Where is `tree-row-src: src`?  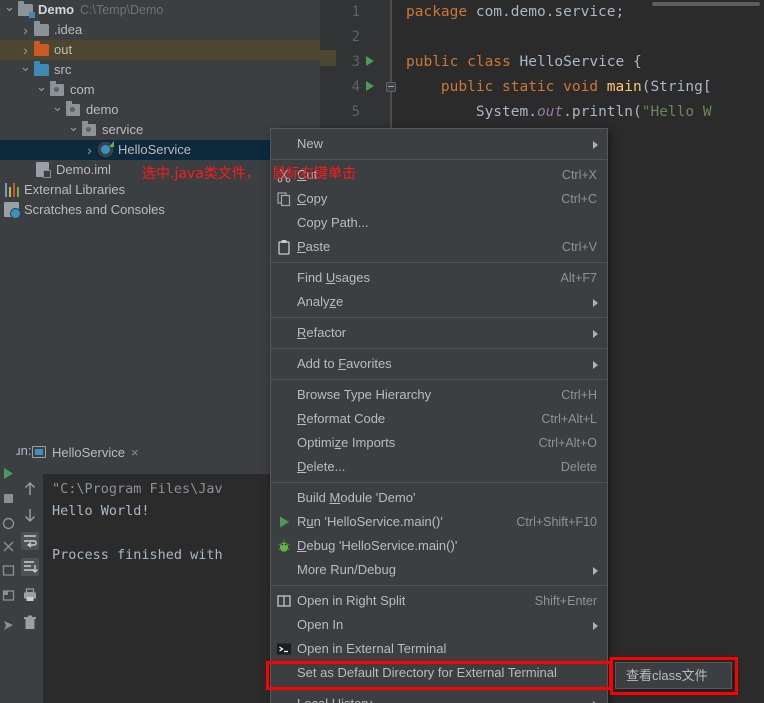
tree-row-src: src is located at coordinates (160, 70).